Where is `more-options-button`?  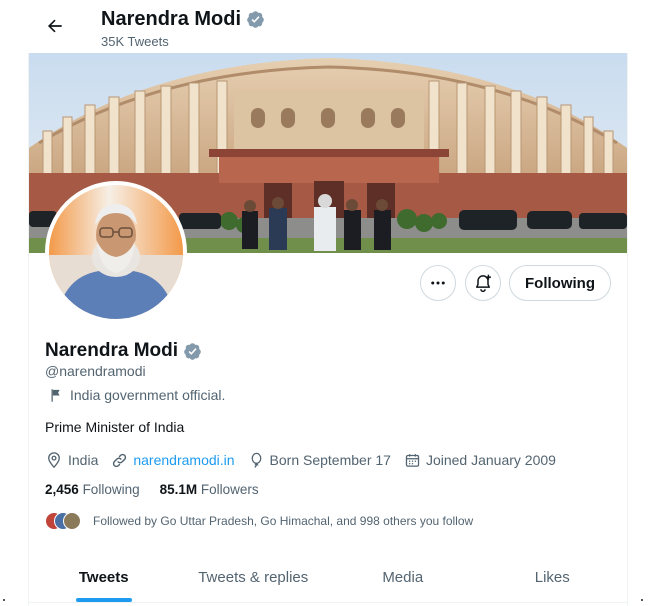 more-options-button is located at coordinates (438, 283).